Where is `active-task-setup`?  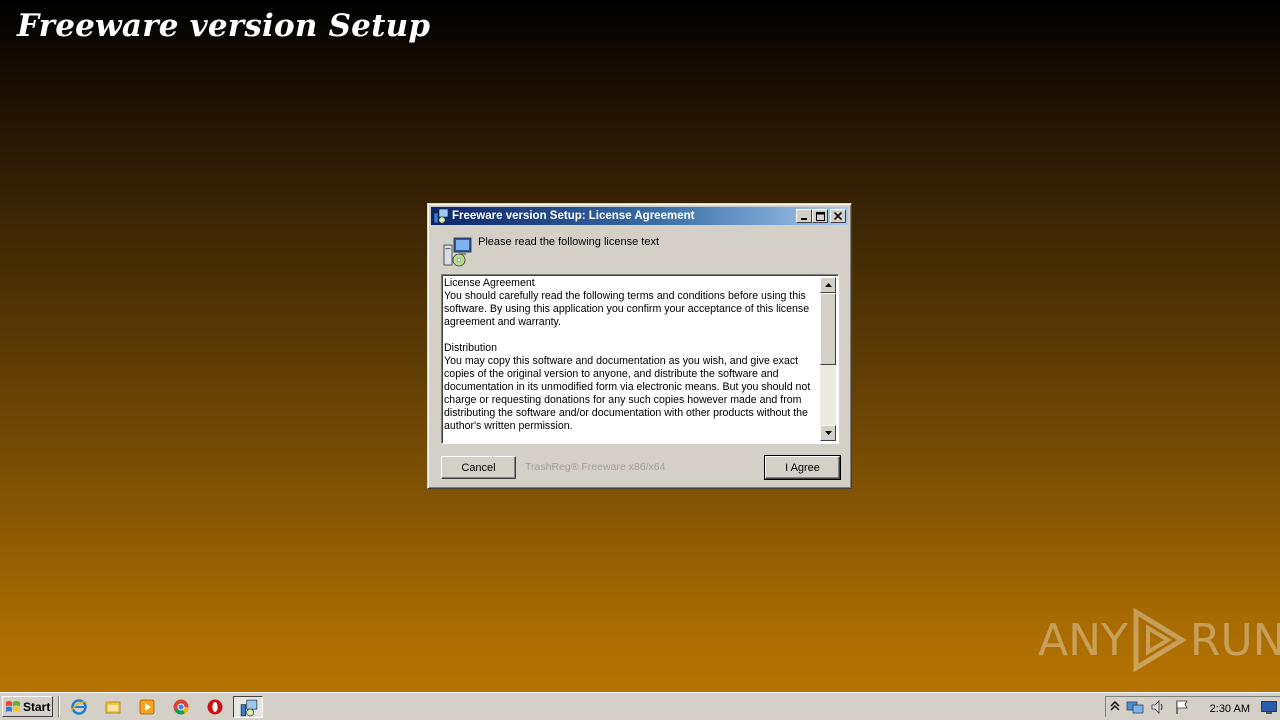 active-task-setup is located at coordinates (248, 707).